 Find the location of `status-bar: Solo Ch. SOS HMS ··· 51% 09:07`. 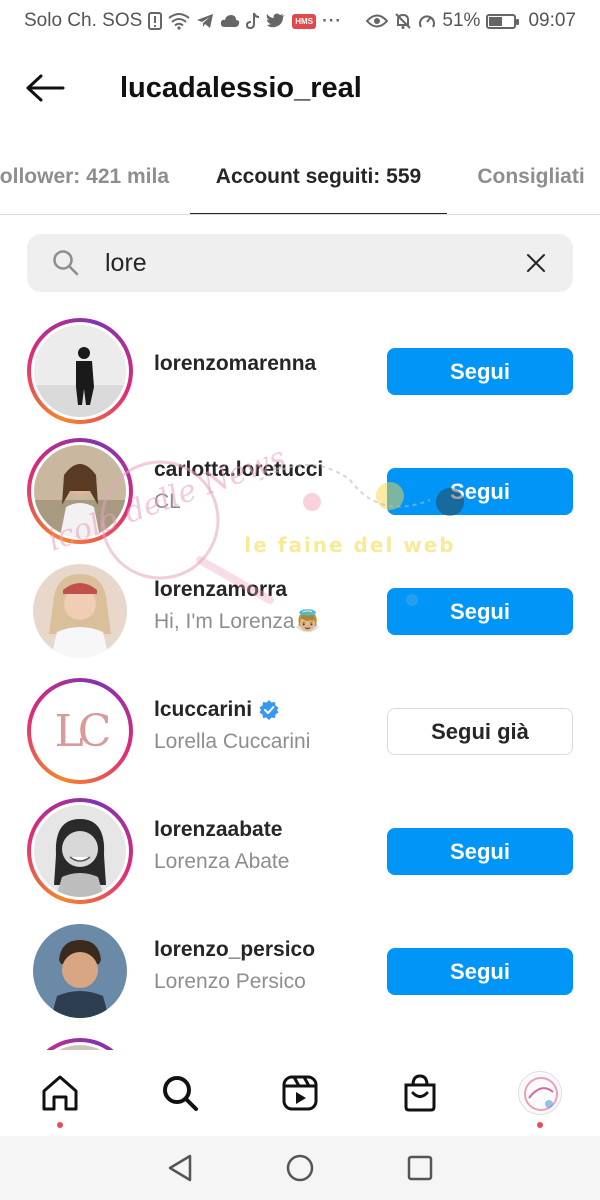

status-bar: Solo Ch. SOS HMS ··· 51% 09:07 is located at coordinates (300, 21).